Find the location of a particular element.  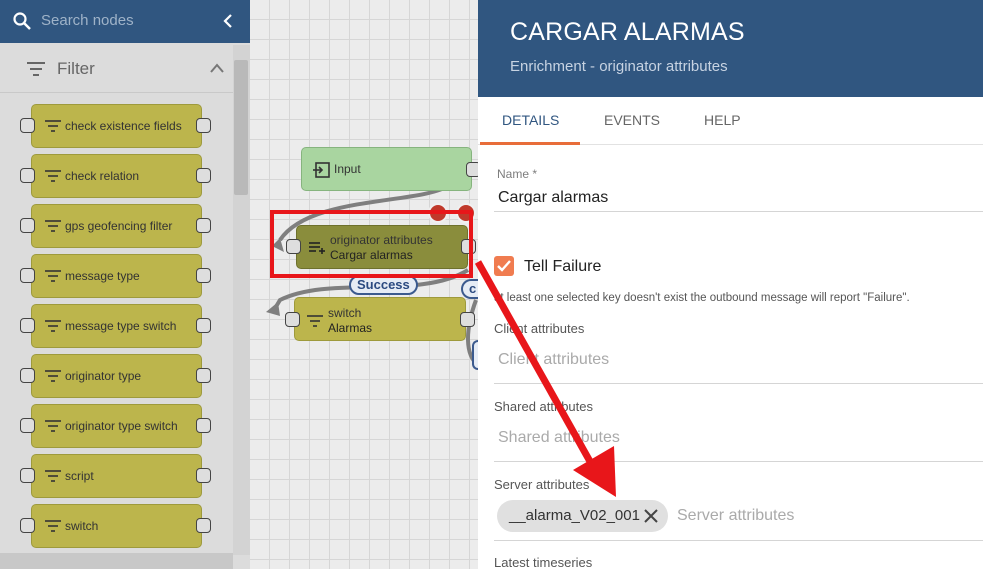

client-attributes-label: Client attributes is located at coordinates (539, 328).